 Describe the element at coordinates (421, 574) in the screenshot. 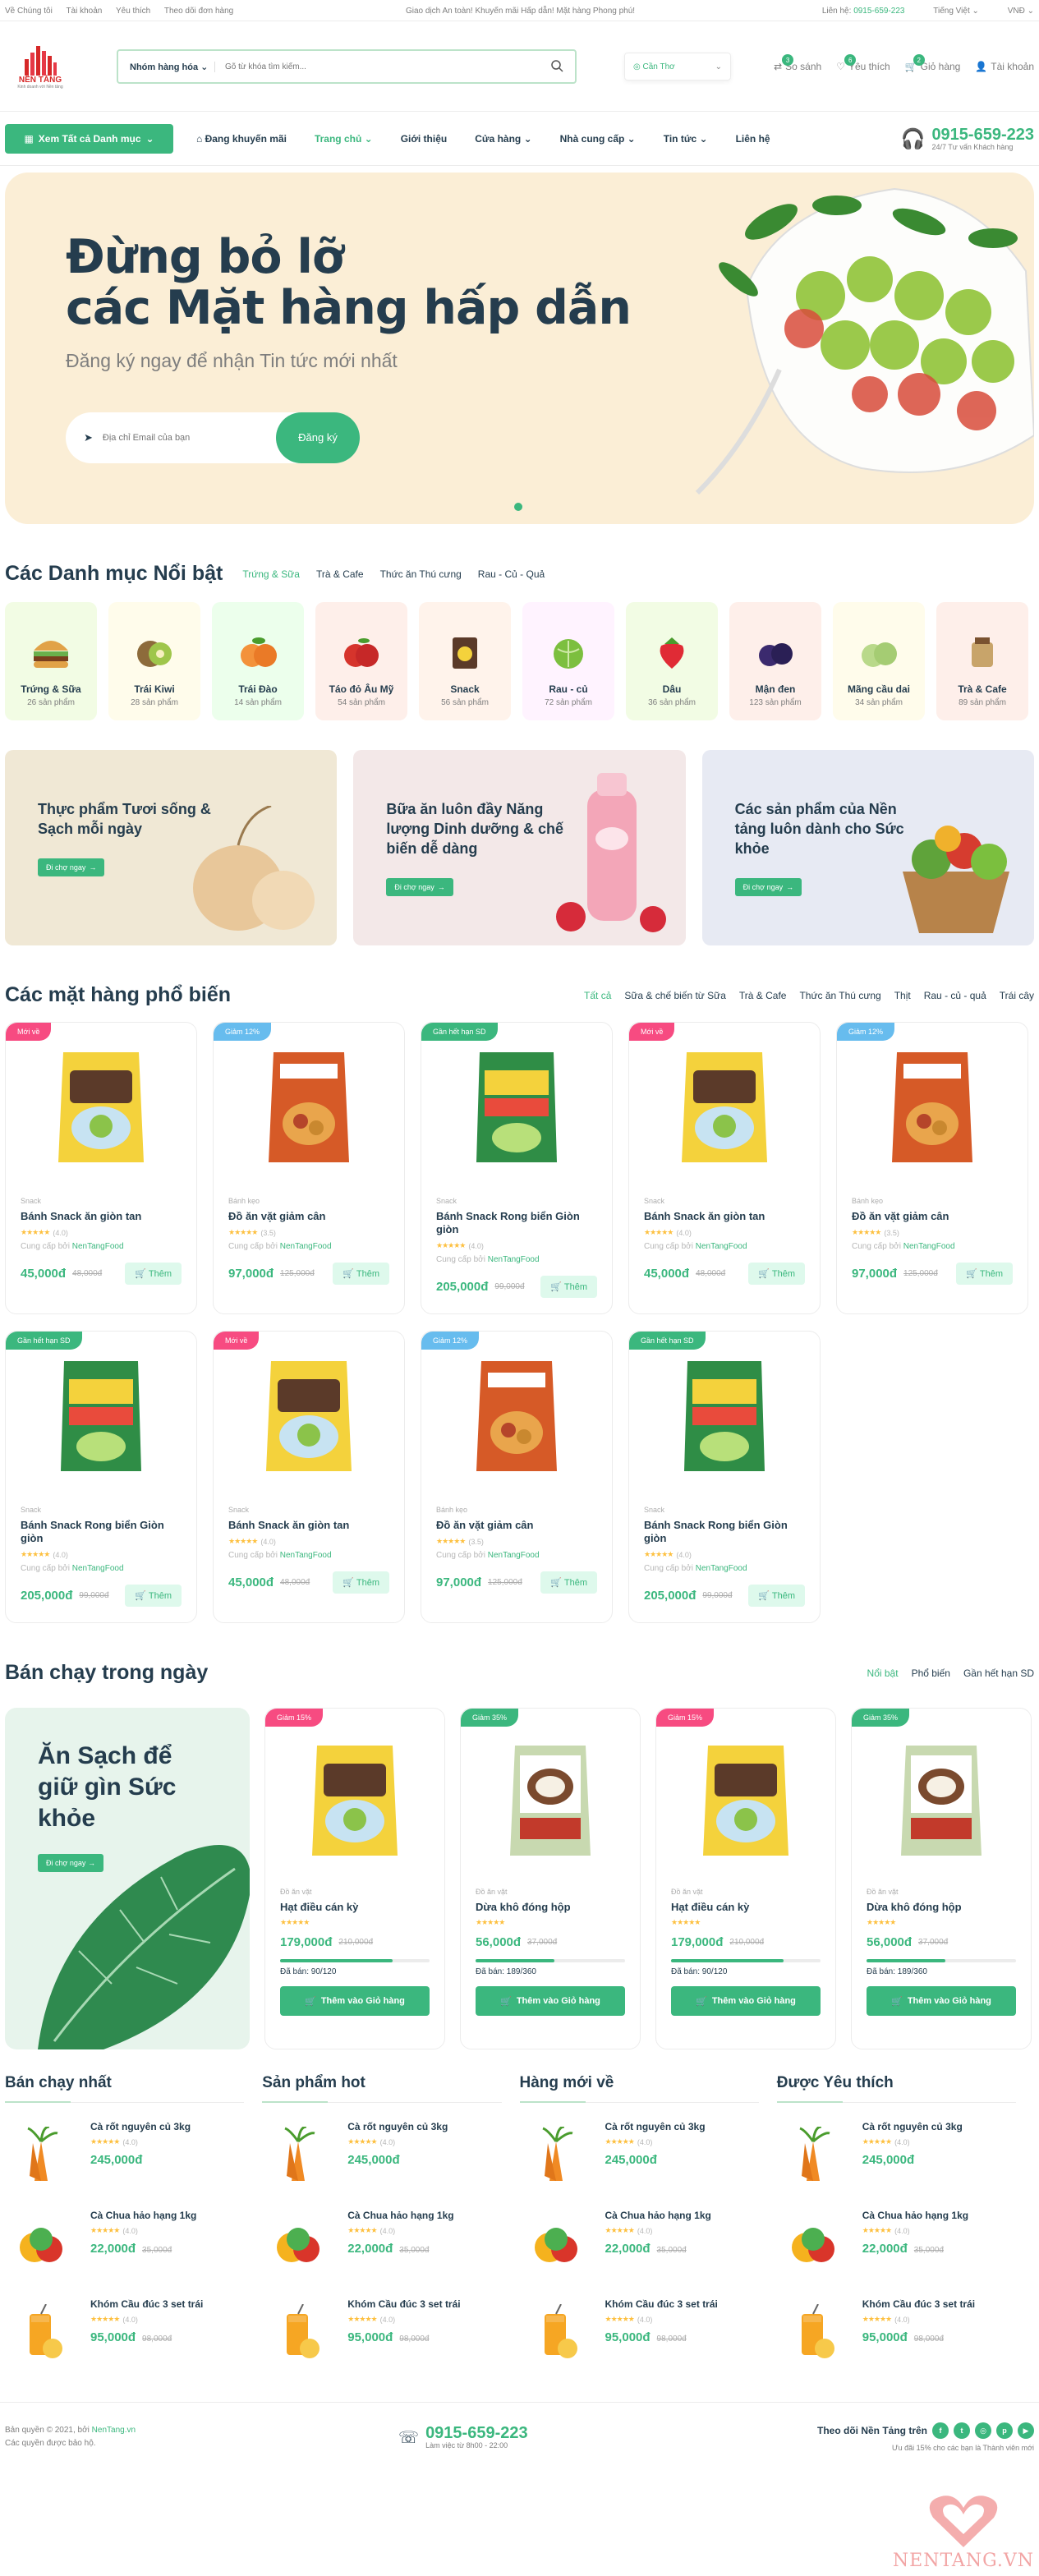

I see `featured-tab: Thức ăn Thú cưng` at that location.